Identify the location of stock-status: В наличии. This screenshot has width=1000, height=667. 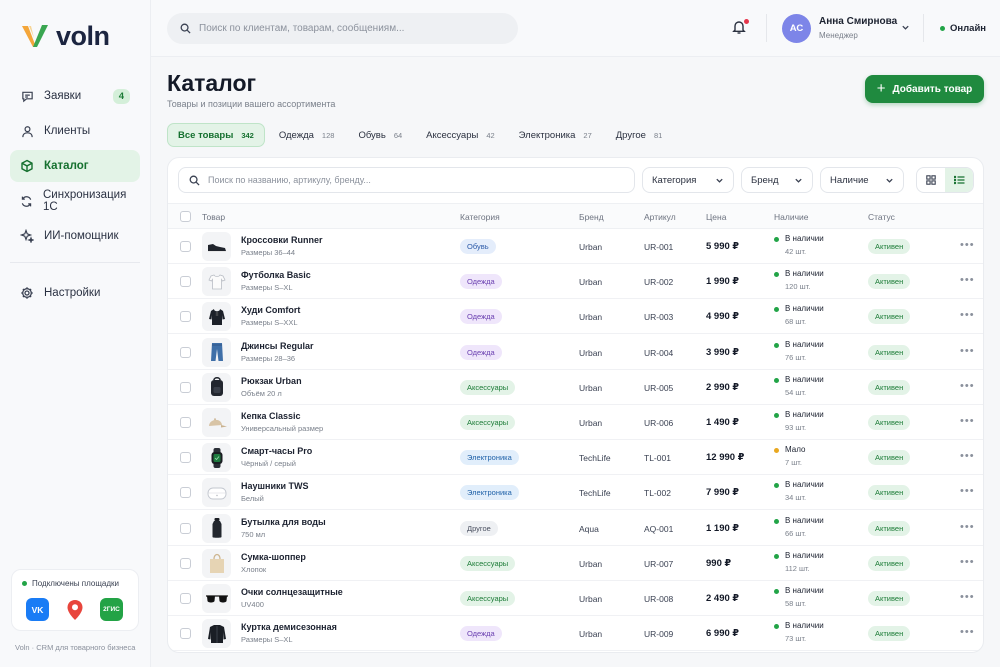
(804, 379).